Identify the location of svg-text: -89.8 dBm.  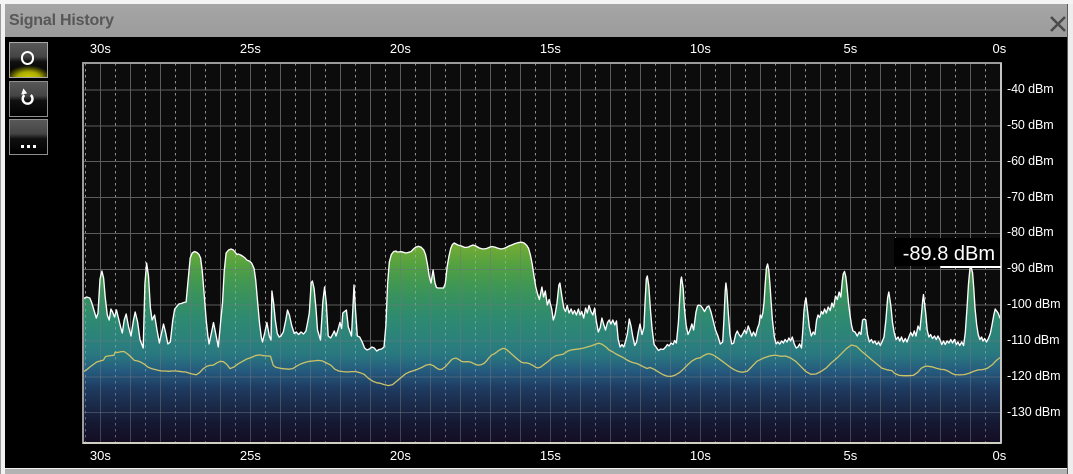
(949, 254).